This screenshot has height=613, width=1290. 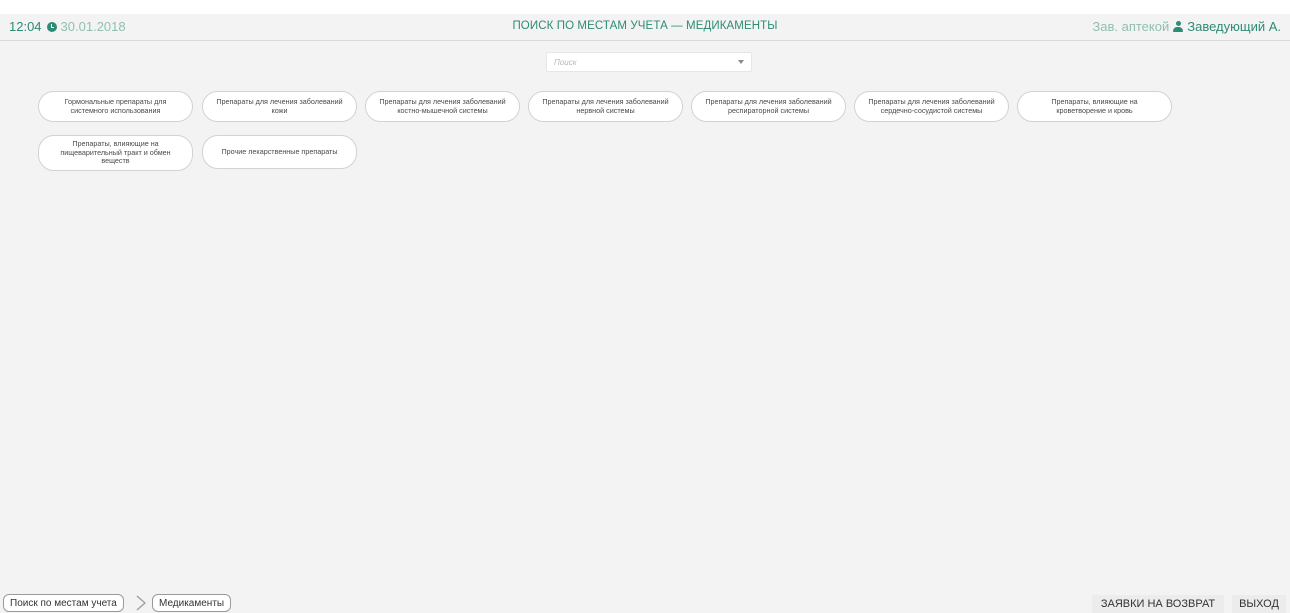 What do you see at coordinates (51, 26) in the screenshot?
I see `clock-icon` at bounding box center [51, 26].